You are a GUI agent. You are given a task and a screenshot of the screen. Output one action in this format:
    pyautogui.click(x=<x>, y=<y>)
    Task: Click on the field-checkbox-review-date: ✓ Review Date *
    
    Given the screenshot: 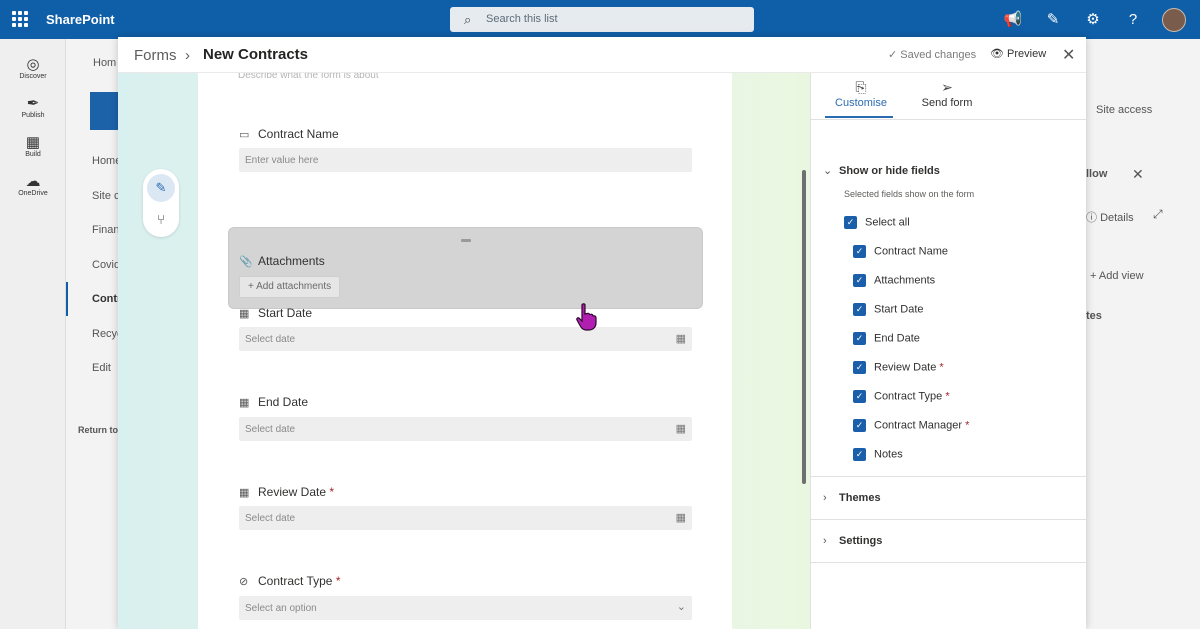 What is the action you would take?
    pyautogui.click(x=898, y=367)
    